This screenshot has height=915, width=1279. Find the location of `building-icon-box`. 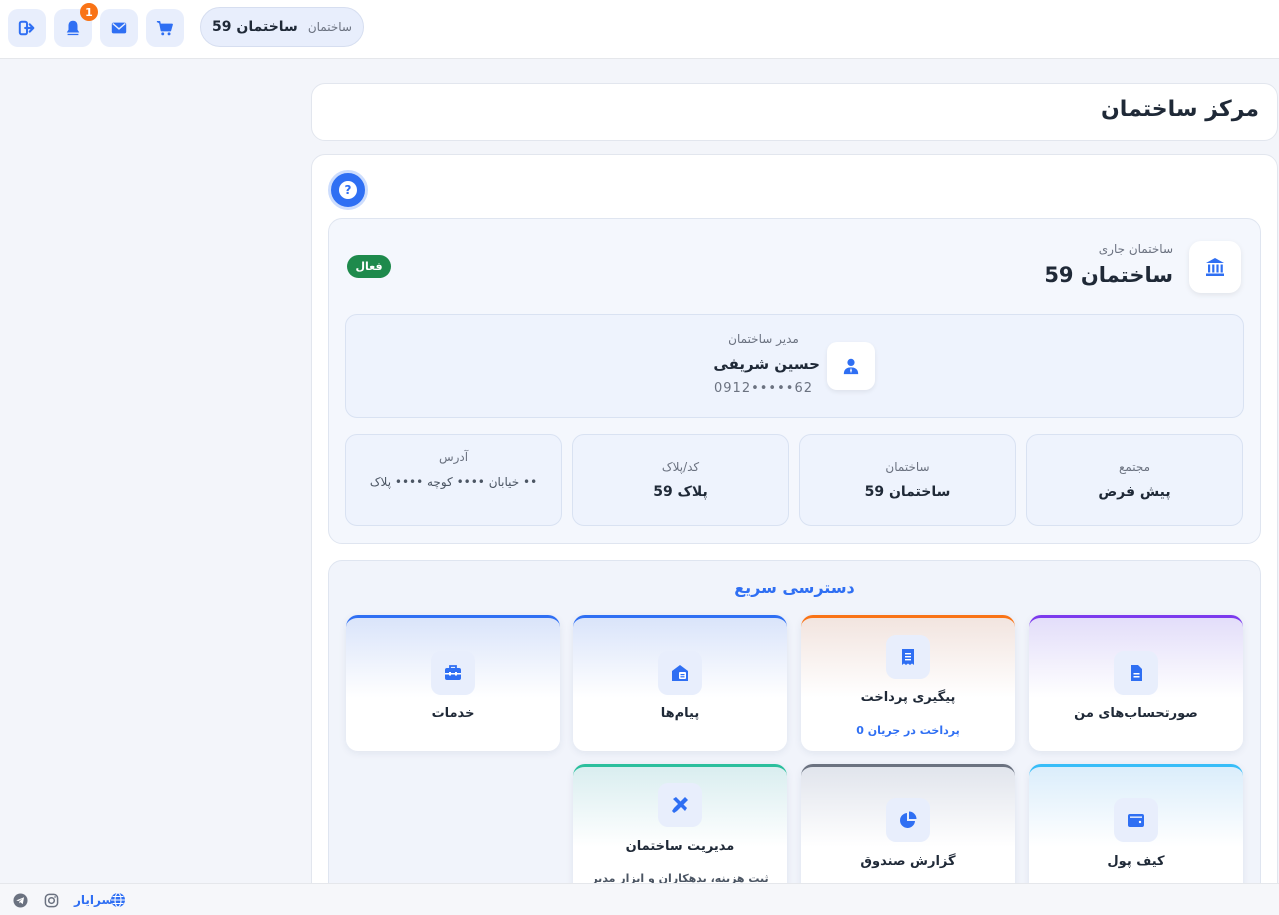

building-icon-box is located at coordinates (1215, 267).